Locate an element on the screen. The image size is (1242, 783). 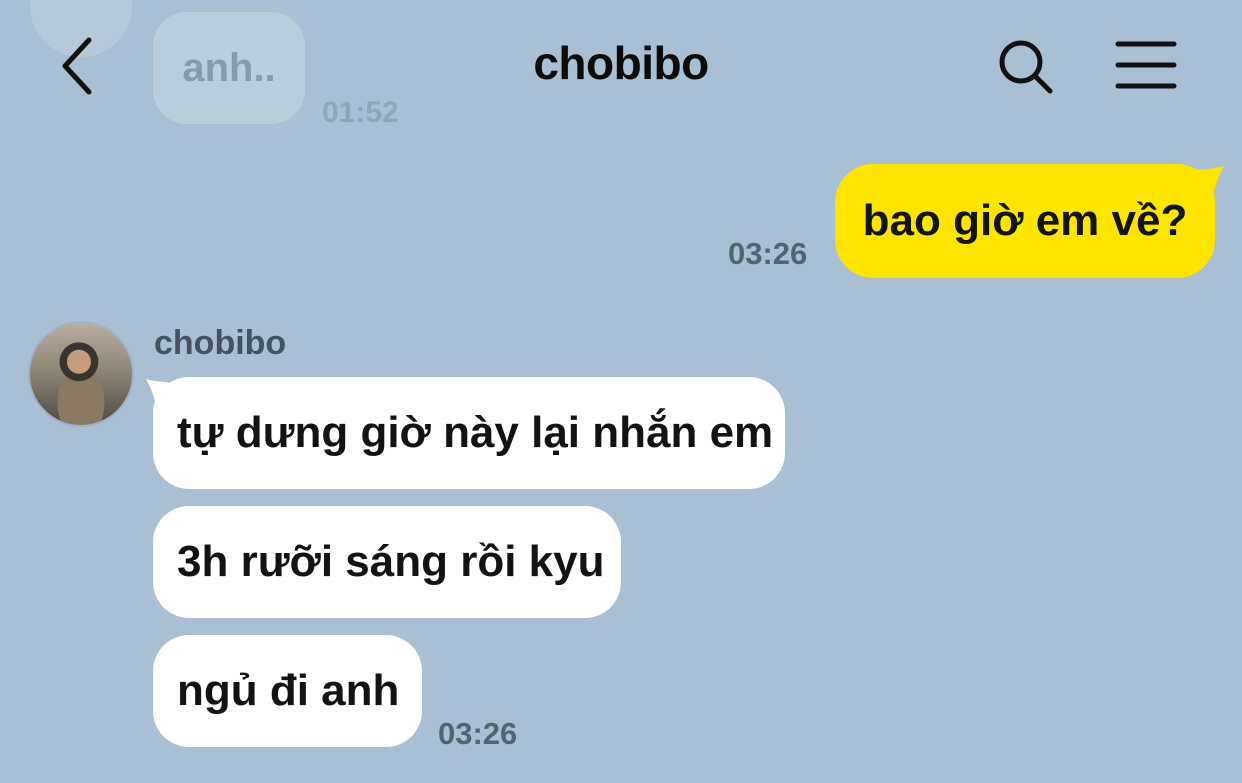
hamburger-menu-icon is located at coordinates (1146, 65).